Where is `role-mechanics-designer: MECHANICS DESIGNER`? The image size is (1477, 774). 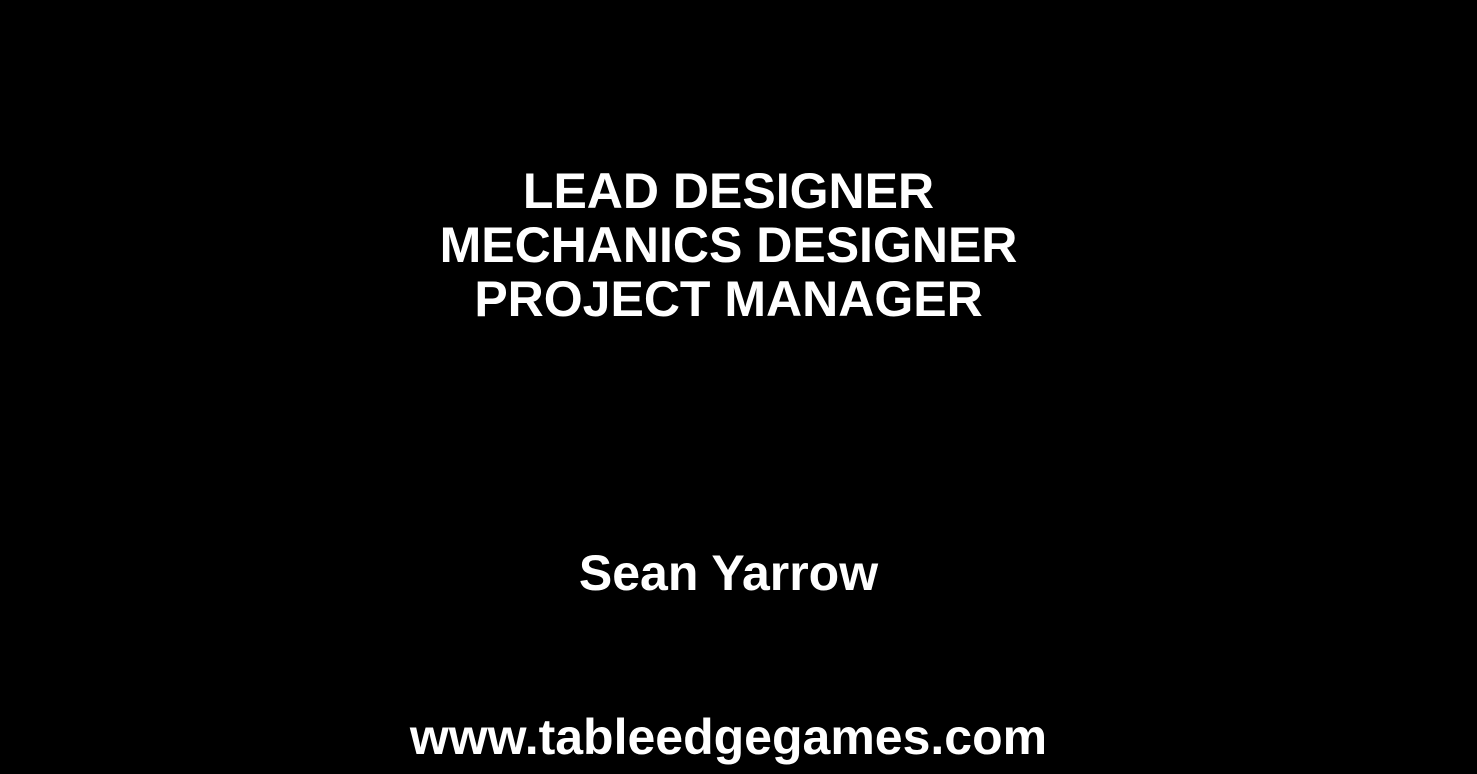
role-mechanics-designer: MECHANICS DESIGNER is located at coordinates (728, 245).